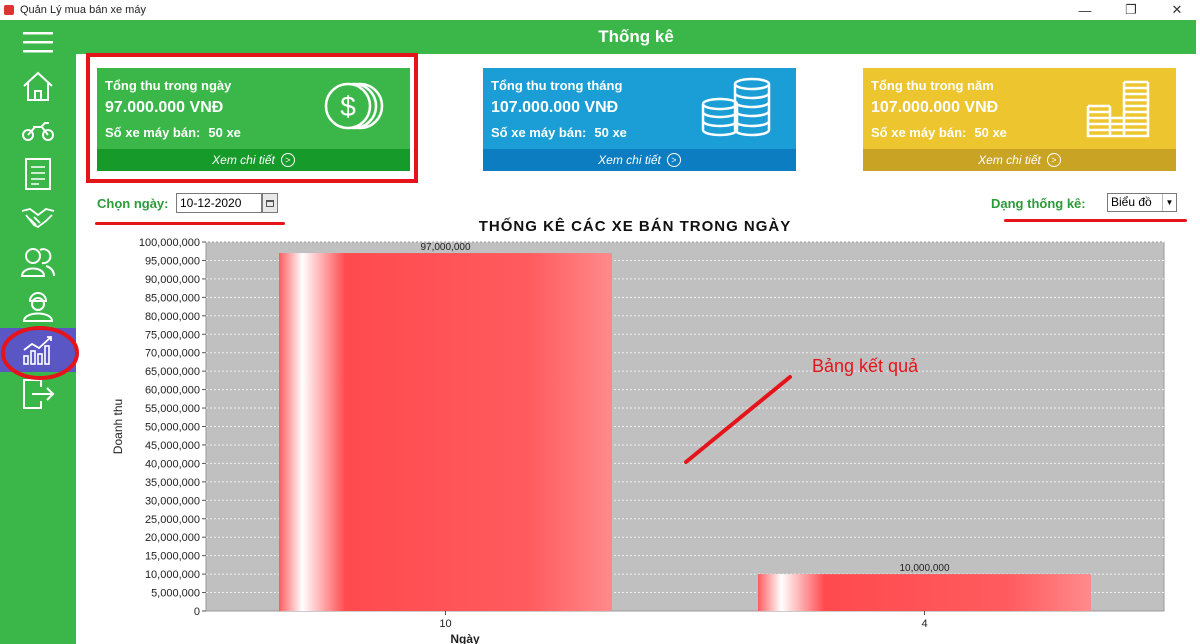 This screenshot has width=1200, height=644. Describe the element at coordinates (1177, 10) in the screenshot. I see `close-button: ✕` at that location.